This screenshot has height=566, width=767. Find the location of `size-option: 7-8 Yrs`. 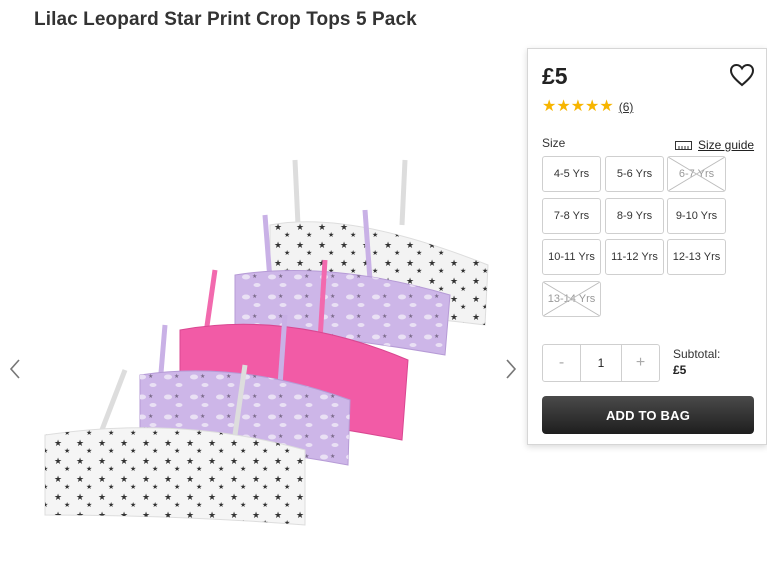

size-option: 7-8 Yrs is located at coordinates (571, 216).